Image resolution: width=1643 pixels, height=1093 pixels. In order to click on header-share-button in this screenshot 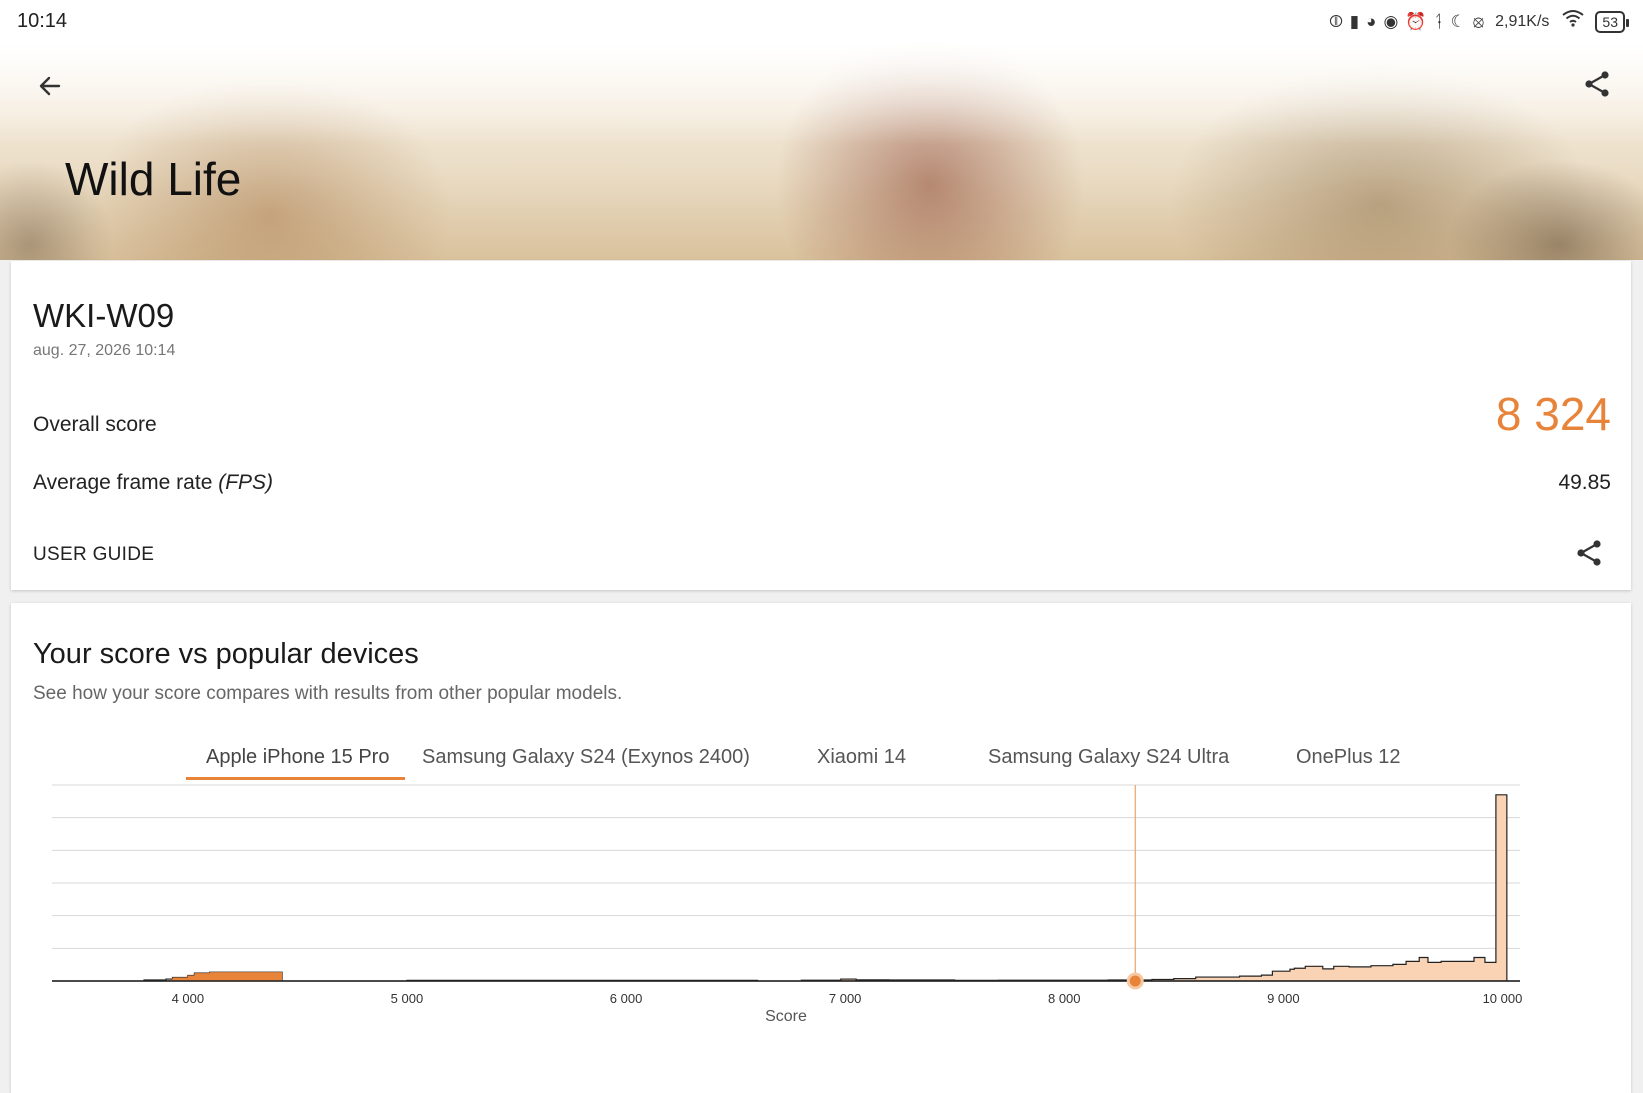, I will do `click(1597, 84)`.